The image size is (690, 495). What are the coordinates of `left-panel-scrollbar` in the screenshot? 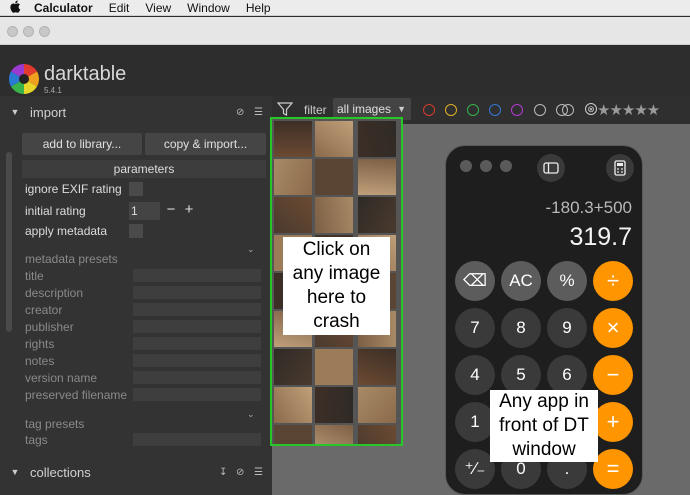 It's located at (9, 242).